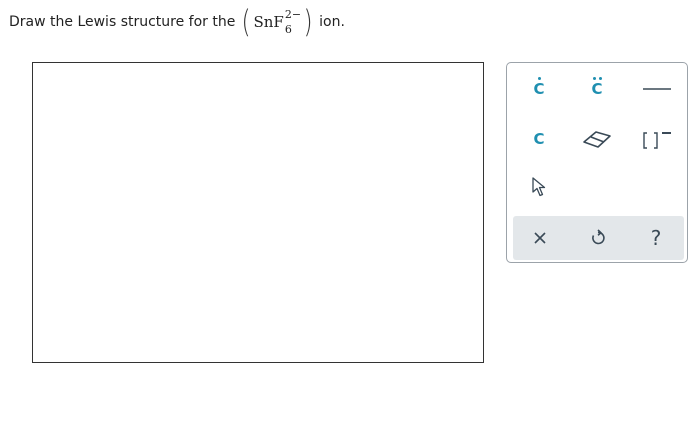  What do you see at coordinates (268, 22) in the screenshot?
I see `ion-element-text: SnF` at bounding box center [268, 22].